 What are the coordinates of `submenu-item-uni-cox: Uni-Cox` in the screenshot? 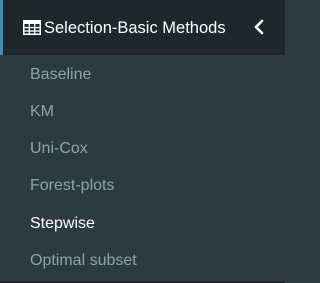 It's located at (59, 149).